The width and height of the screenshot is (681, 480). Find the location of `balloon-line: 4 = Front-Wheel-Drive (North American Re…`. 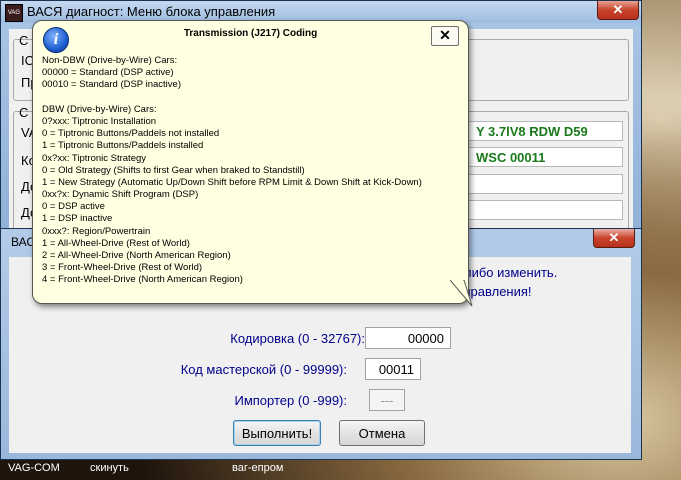

balloon-line: 4 = Front-Wheel-Drive (North American Re… is located at coordinates (142, 280).